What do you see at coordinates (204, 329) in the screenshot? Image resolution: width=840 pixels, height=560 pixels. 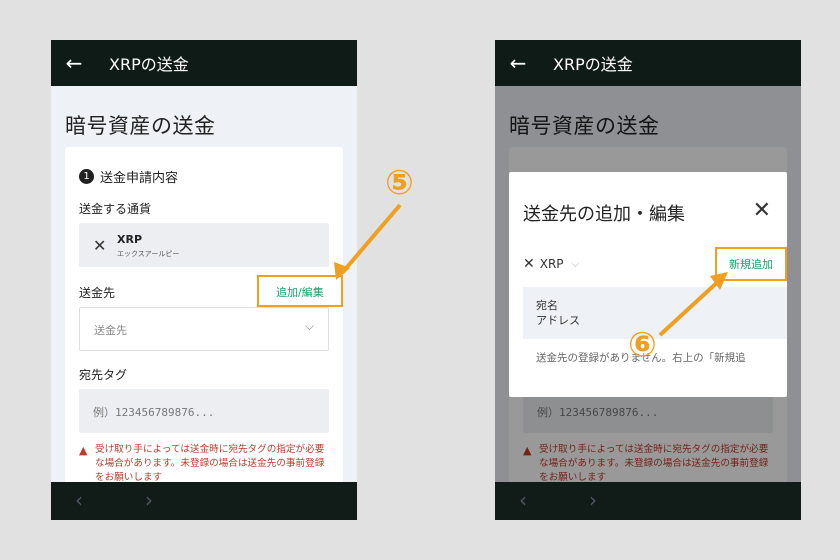 I see `destination-select: 送金先 ⌵` at bounding box center [204, 329].